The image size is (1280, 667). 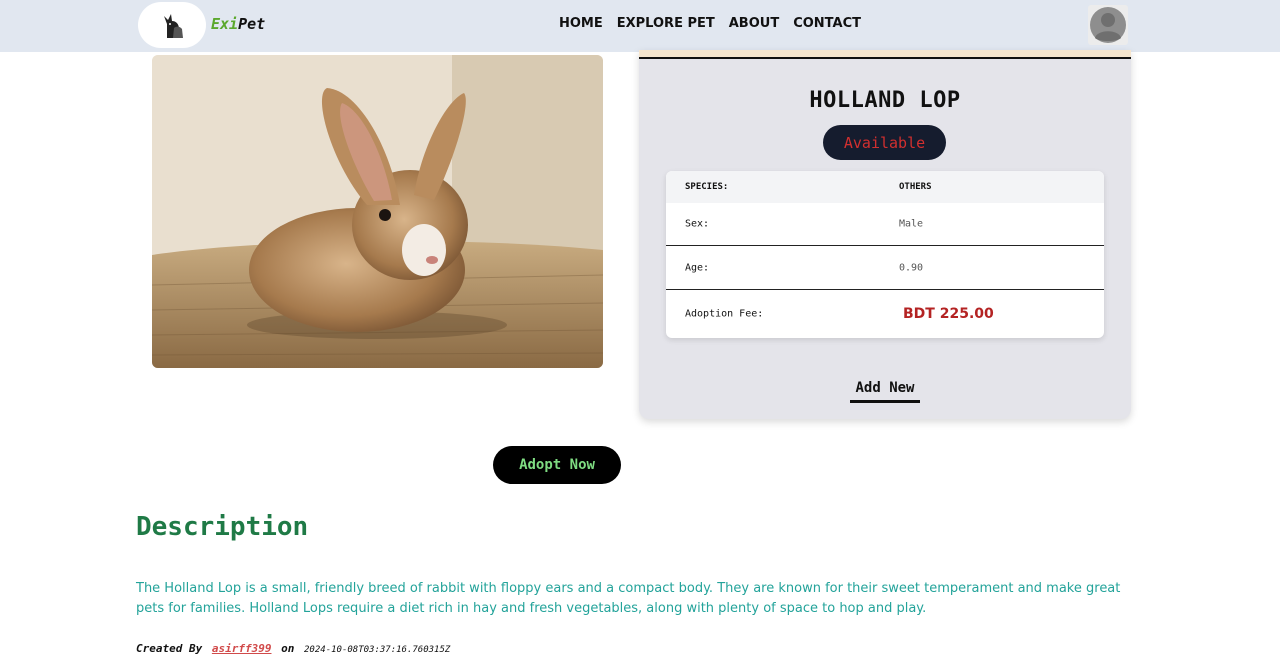 I want to click on panel-top-strip, so click(x=885, y=53).